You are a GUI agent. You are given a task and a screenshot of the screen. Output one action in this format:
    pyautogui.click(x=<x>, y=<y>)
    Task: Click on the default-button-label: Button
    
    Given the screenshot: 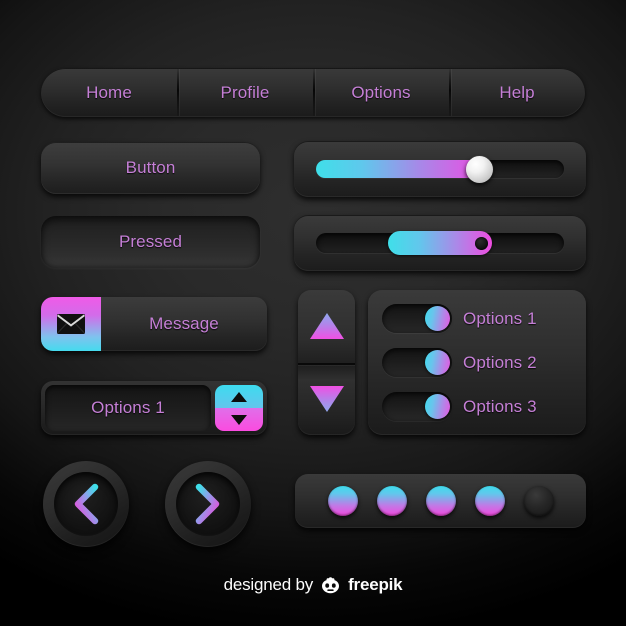 What is the action you would take?
    pyautogui.click(x=150, y=167)
    